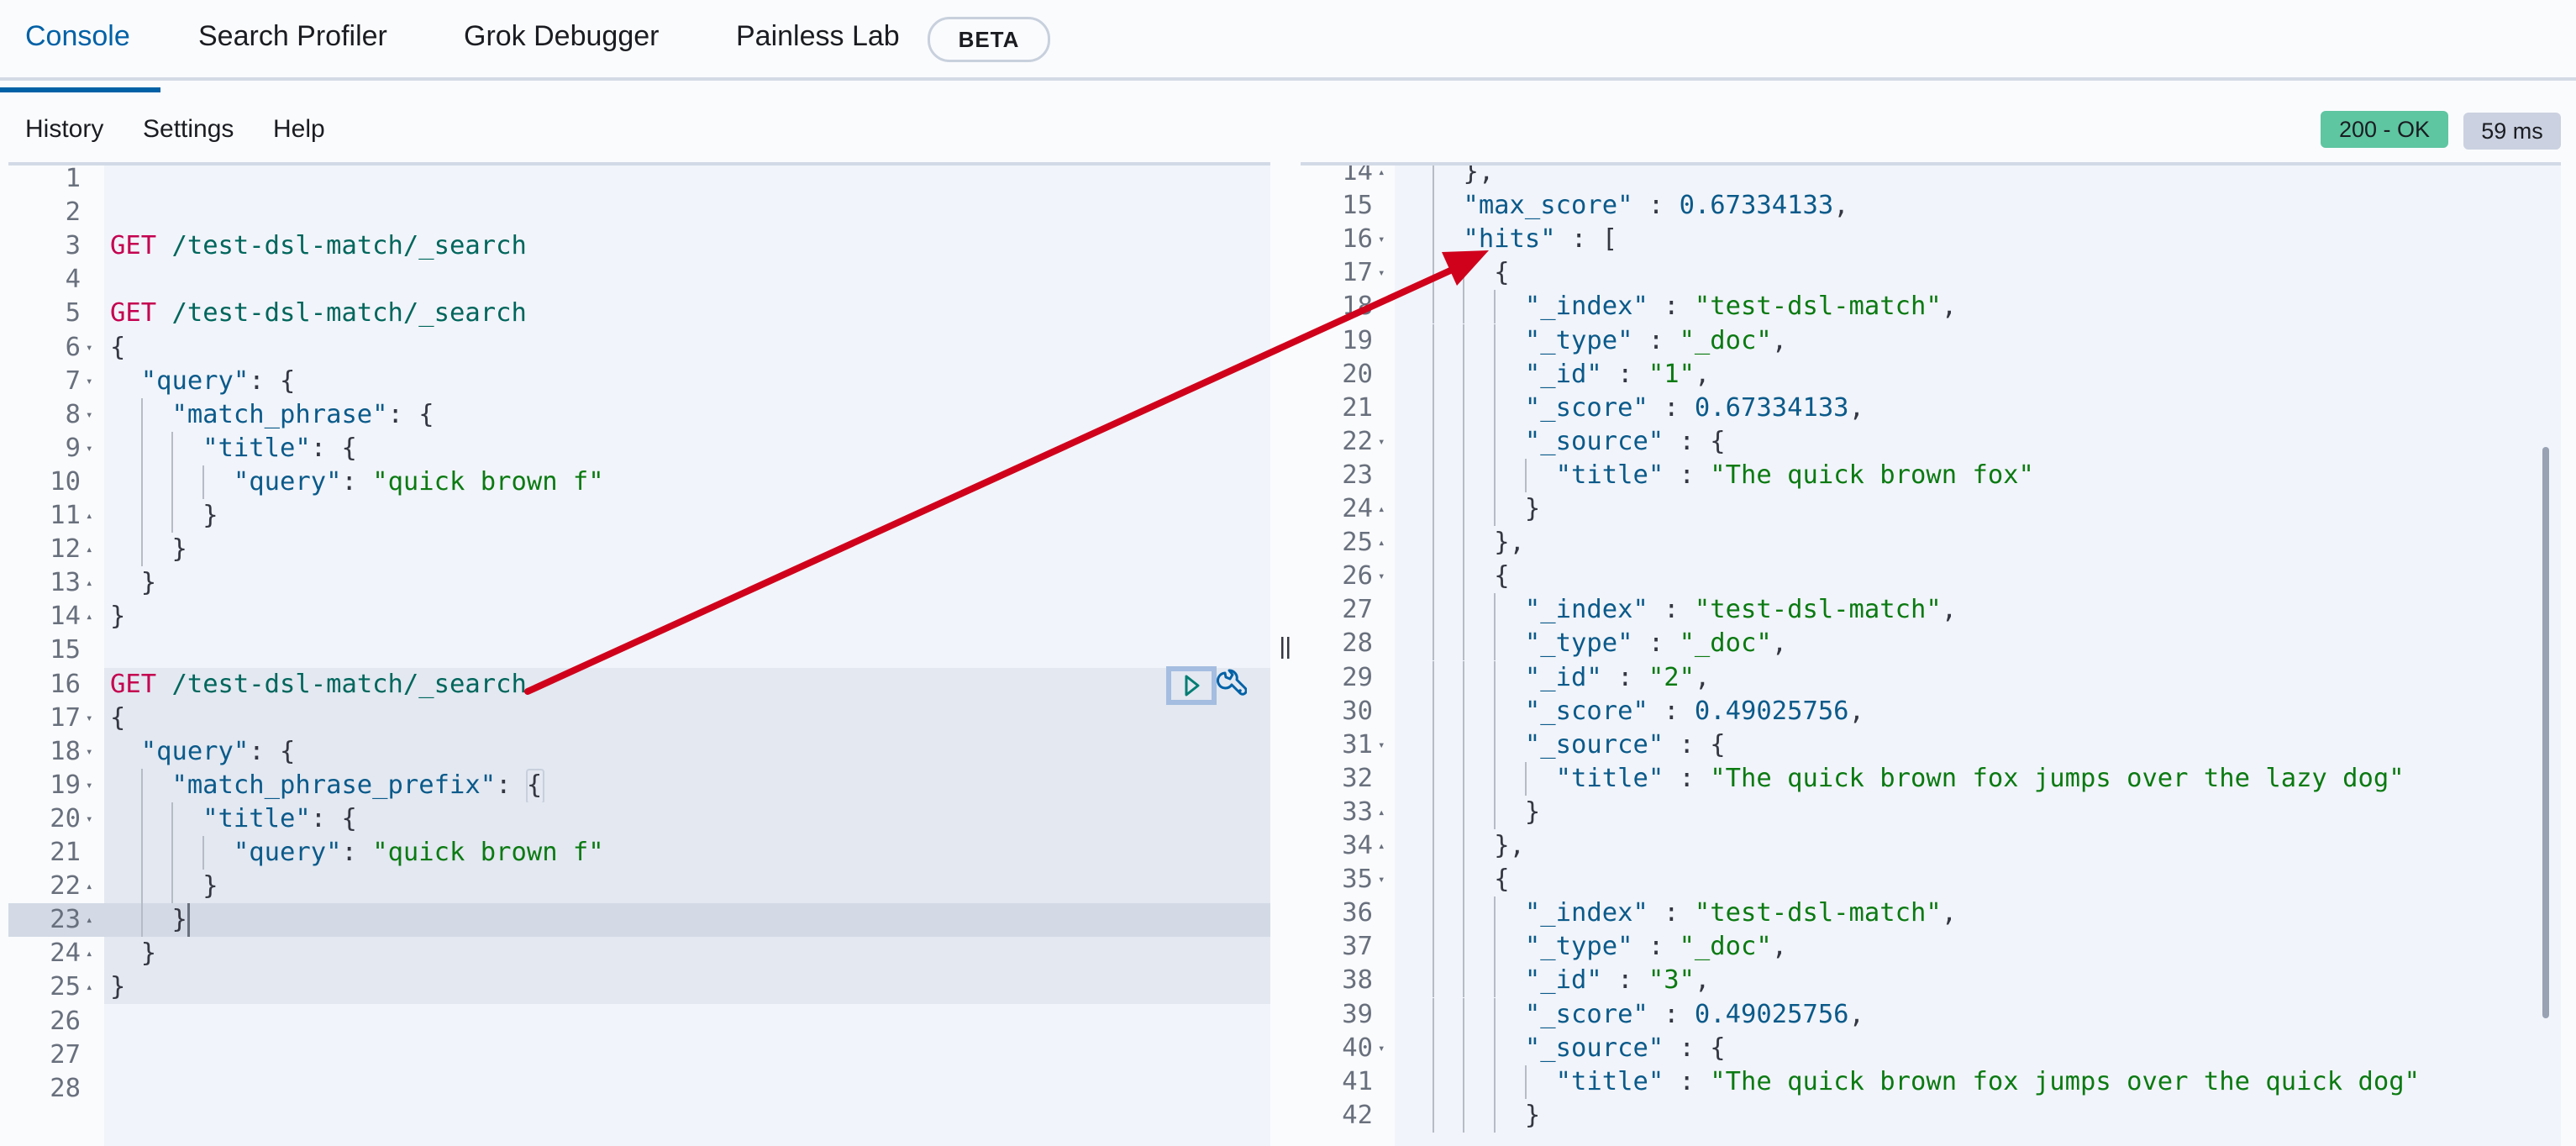 The height and width of the screenshot is (1146, 2576). What do you see at coordinates (660, 819) in the screenshot?
I see `code-line: 20 ▾ "title": {` at bounding box center [660, 819].